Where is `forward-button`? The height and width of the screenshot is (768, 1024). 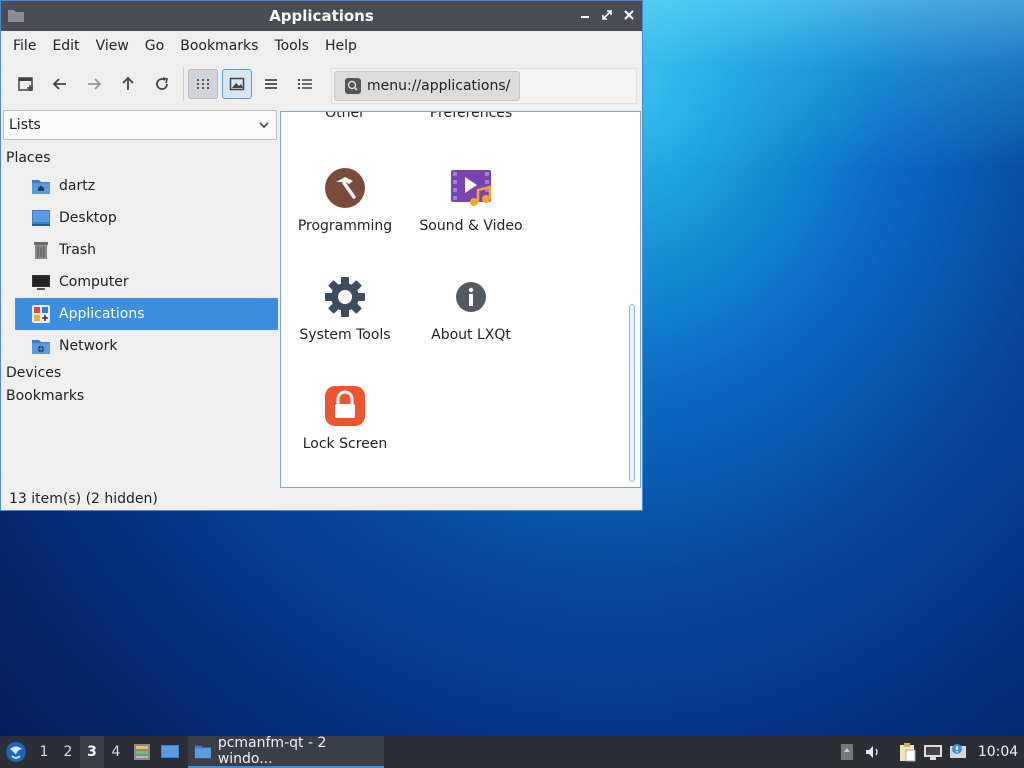 forward-button is located at coordinates (94, 84).